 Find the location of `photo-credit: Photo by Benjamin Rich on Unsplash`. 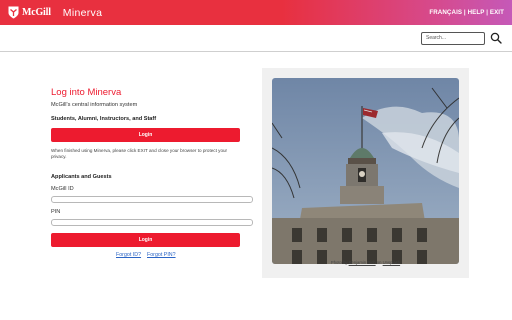

photo-credit: Photo by Benjamin Rich on Unsplash is located at coordinates (365, 262).